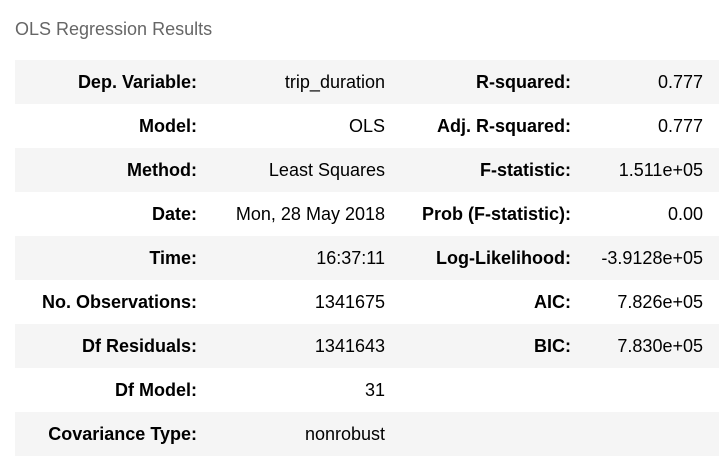  What do you see at coordinates (106, 126) in the screenshot?
I see `row-label-left: Model:` at bounding box center [106, 126].